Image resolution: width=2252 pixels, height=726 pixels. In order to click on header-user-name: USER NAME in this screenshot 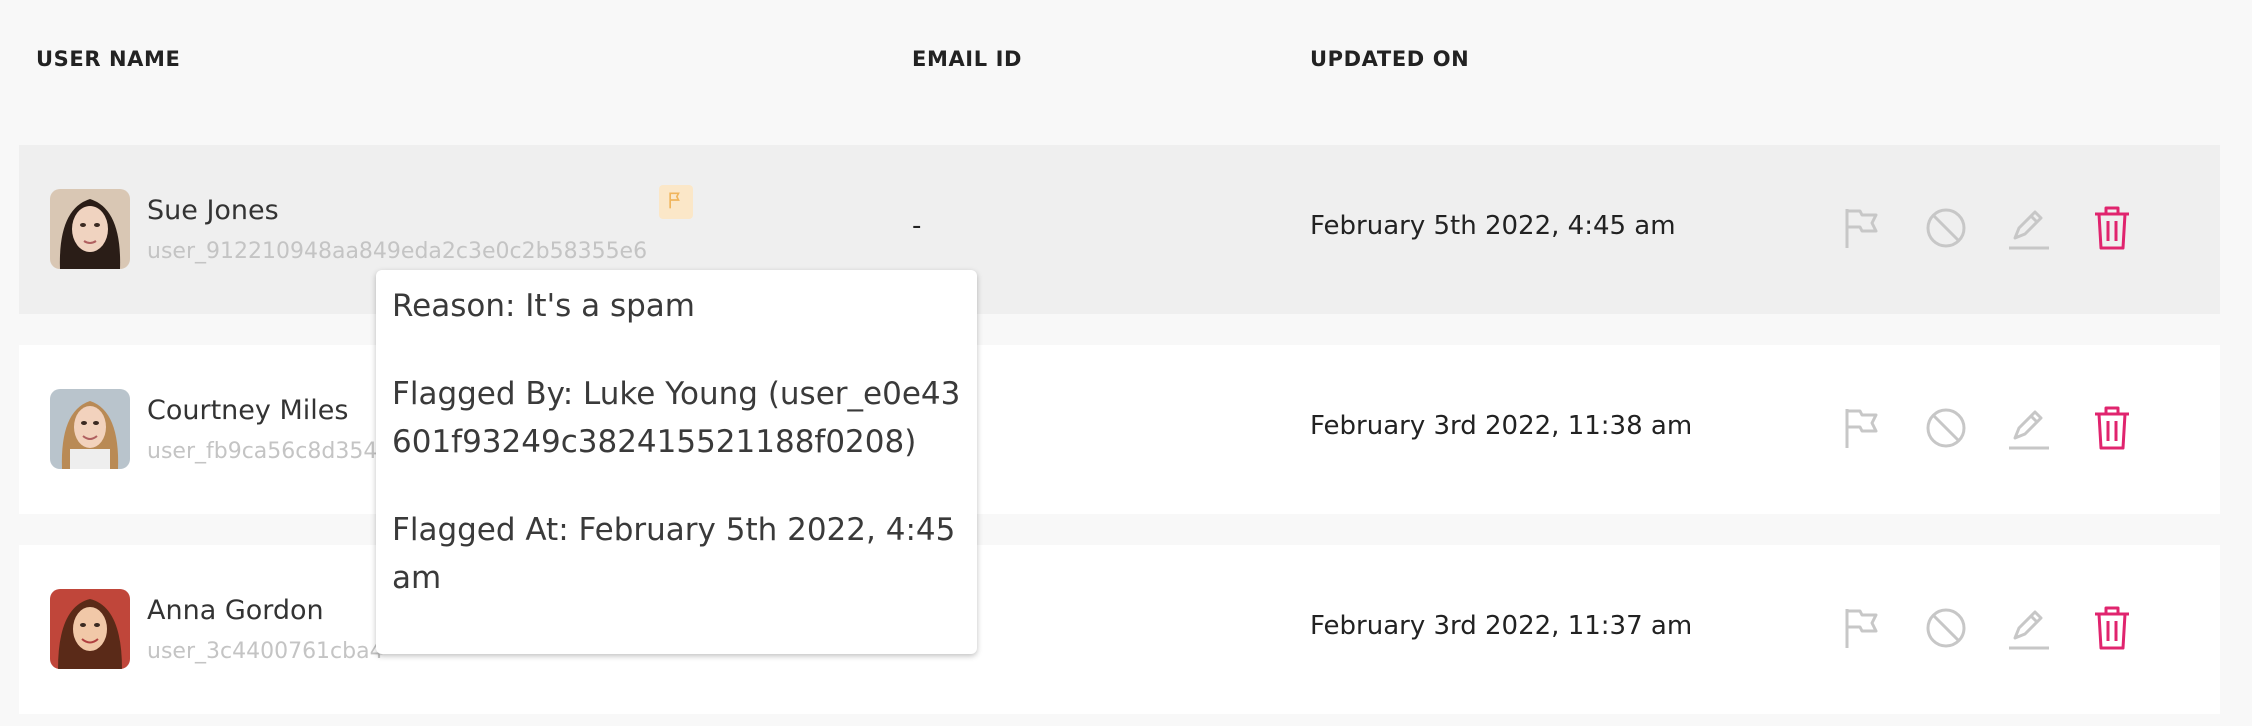, I will do `click(108, 59)`.